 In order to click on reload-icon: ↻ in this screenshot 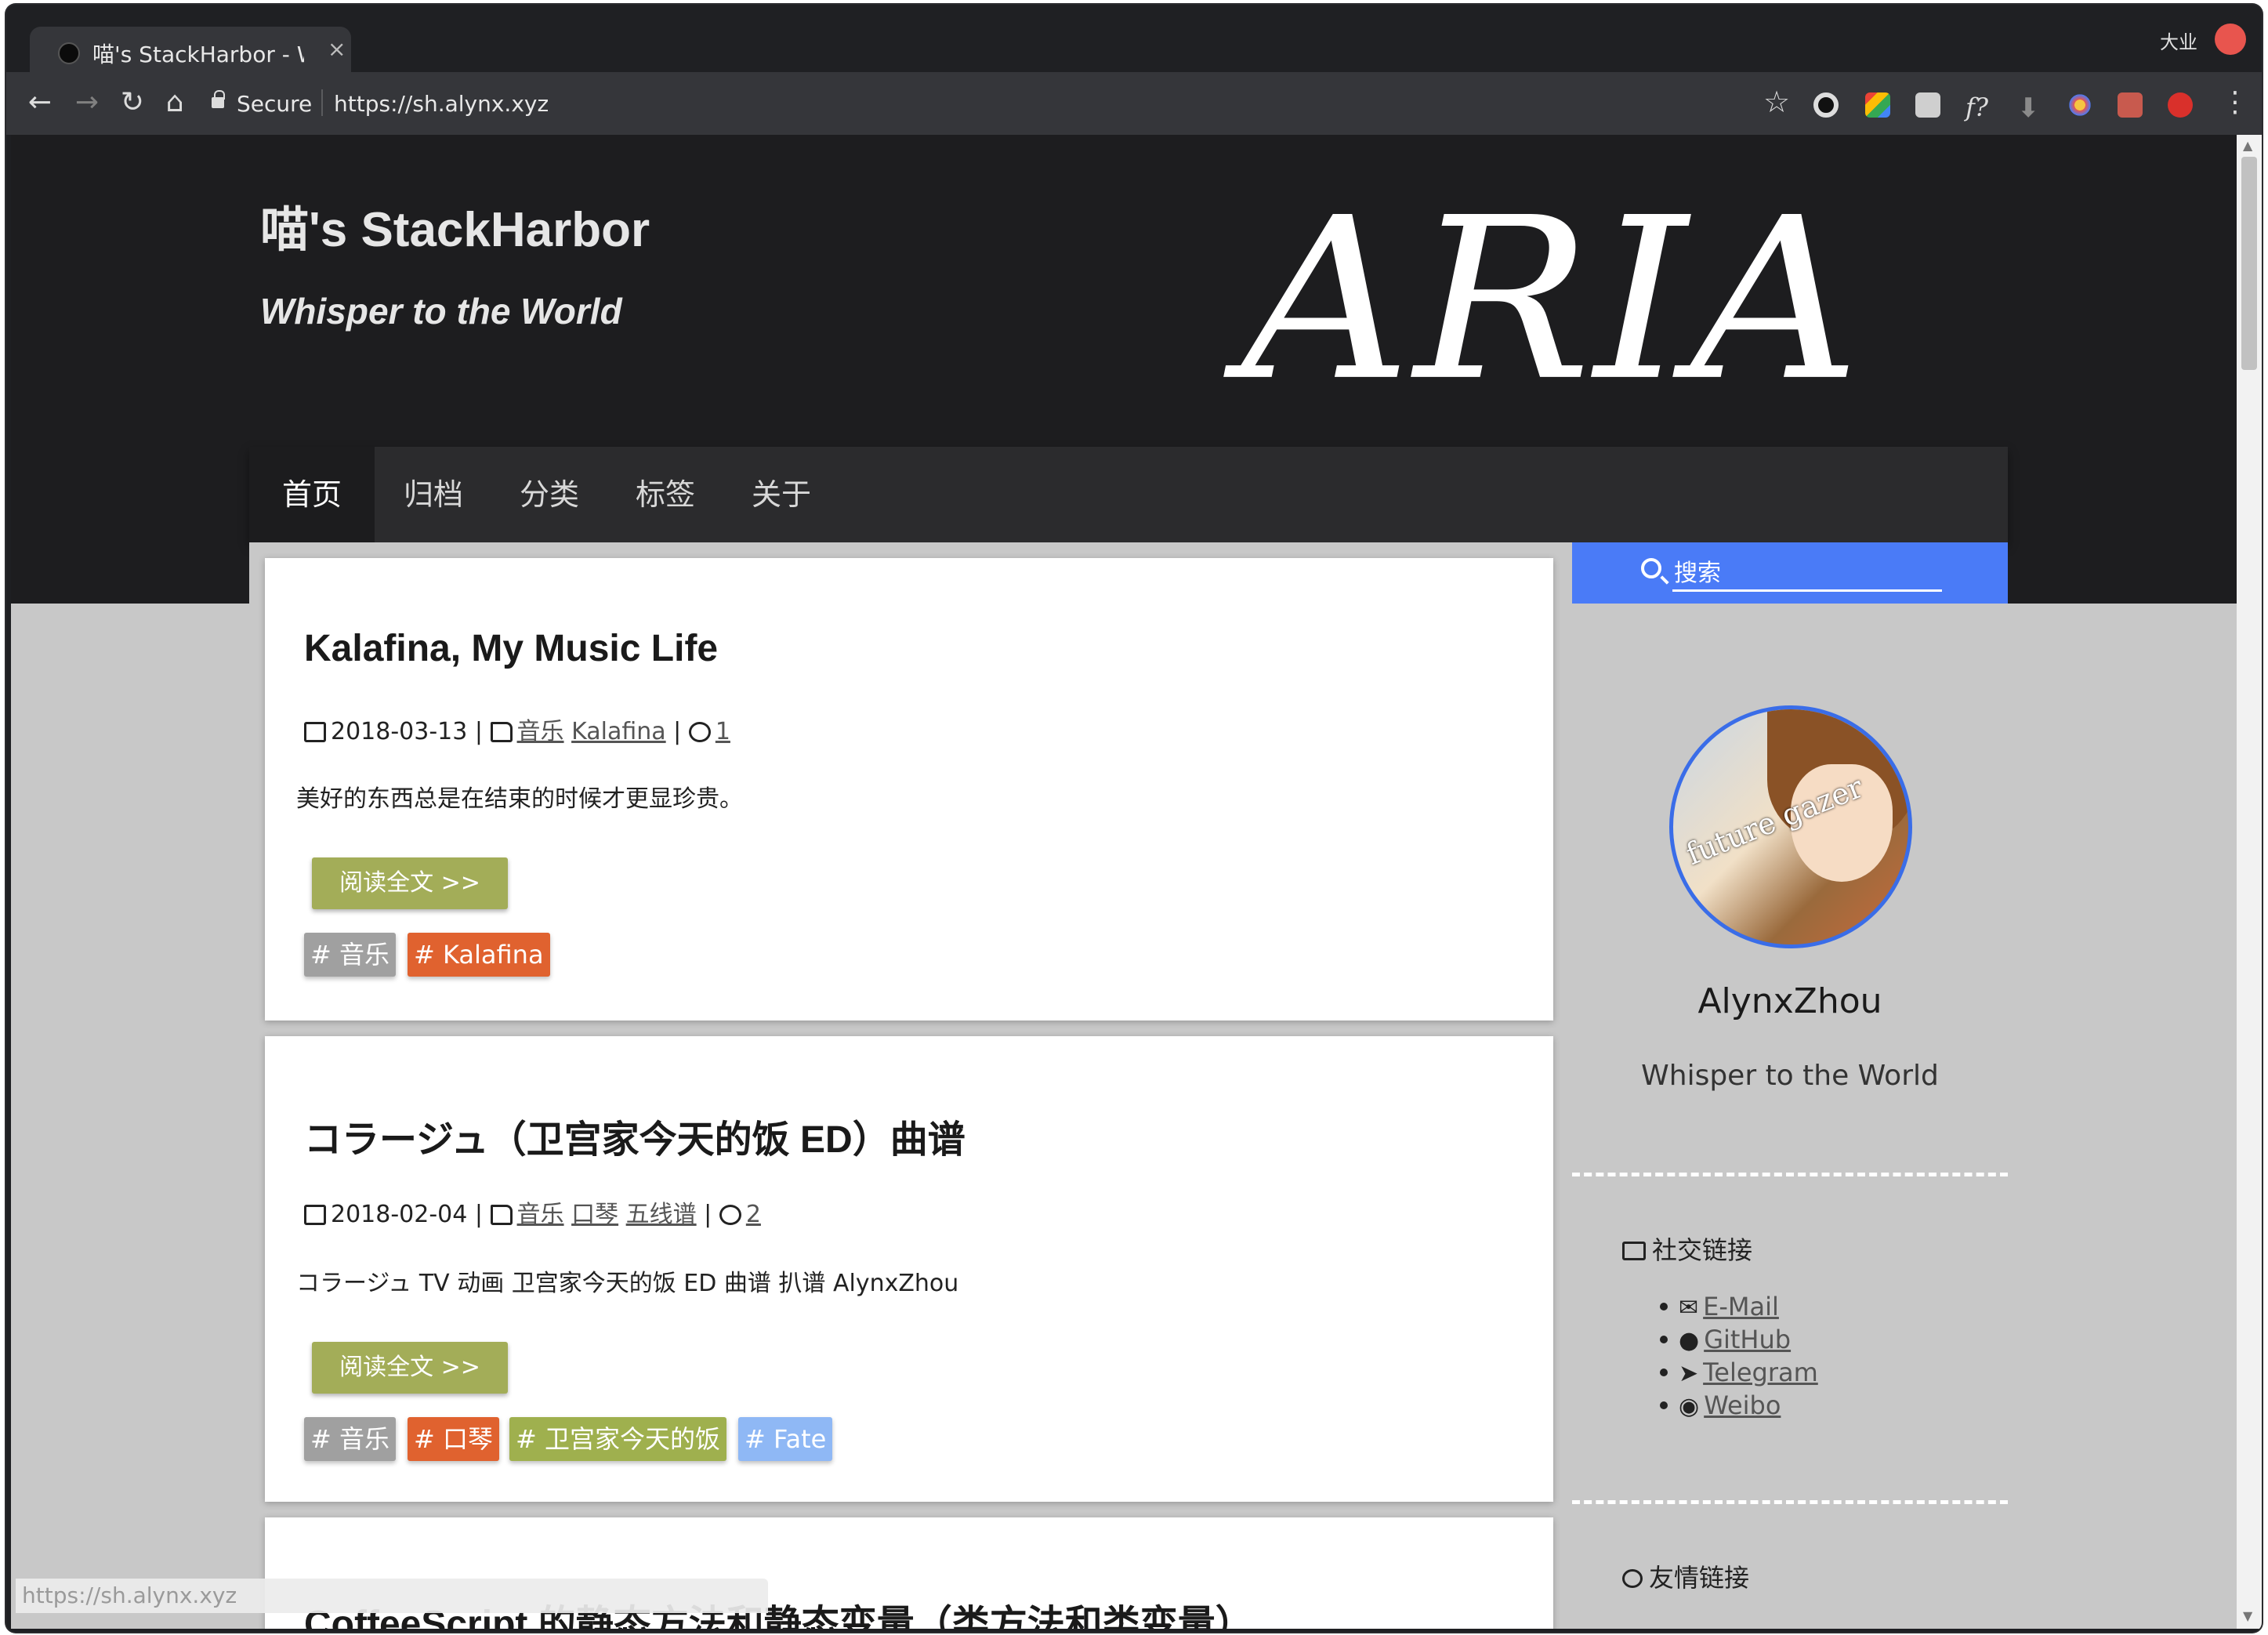, I will do `click(132, 103)`.